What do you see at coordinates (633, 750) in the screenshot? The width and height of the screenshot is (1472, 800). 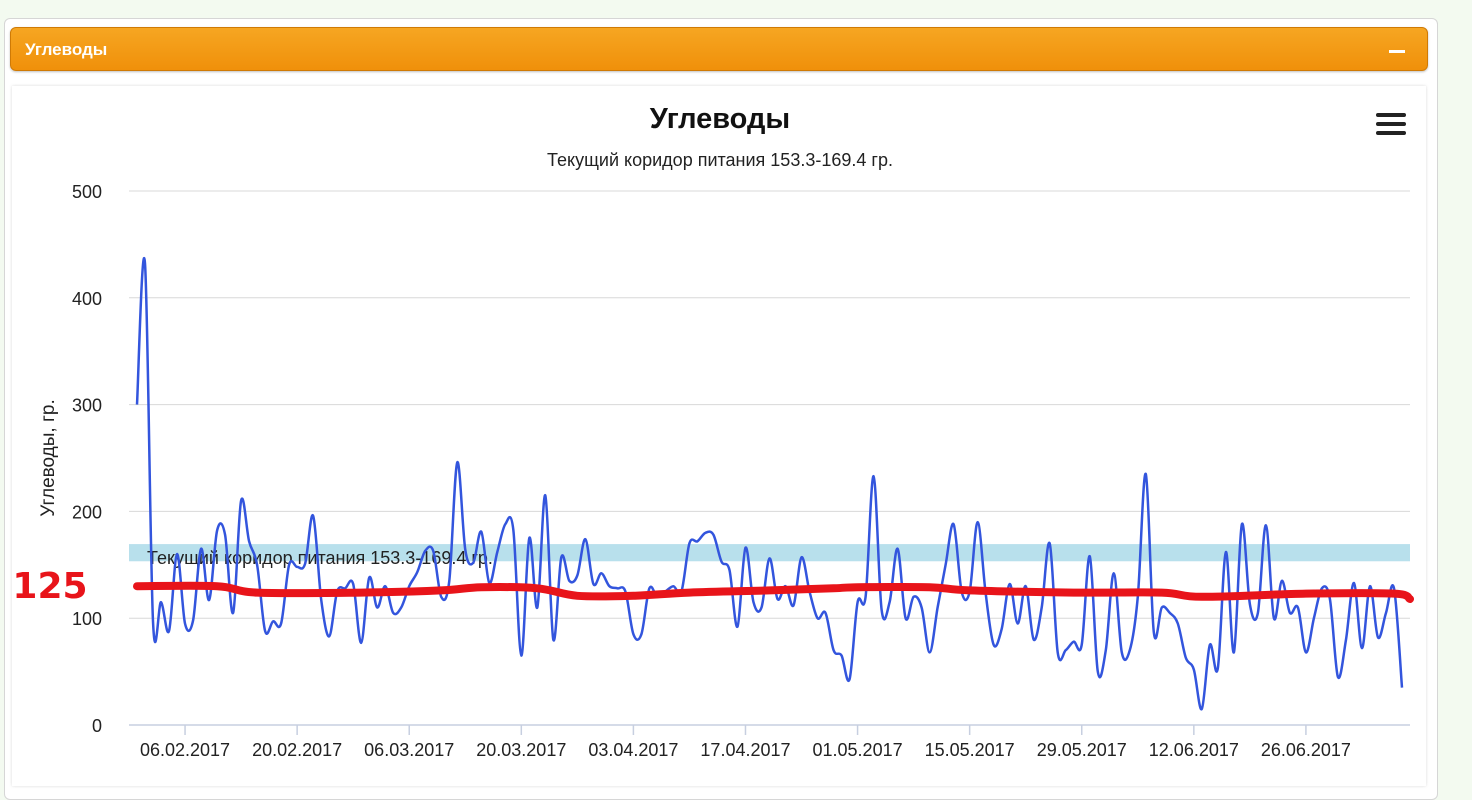 I see `x-tick-label: 03.04.2017` at bounding box center [633, 750].